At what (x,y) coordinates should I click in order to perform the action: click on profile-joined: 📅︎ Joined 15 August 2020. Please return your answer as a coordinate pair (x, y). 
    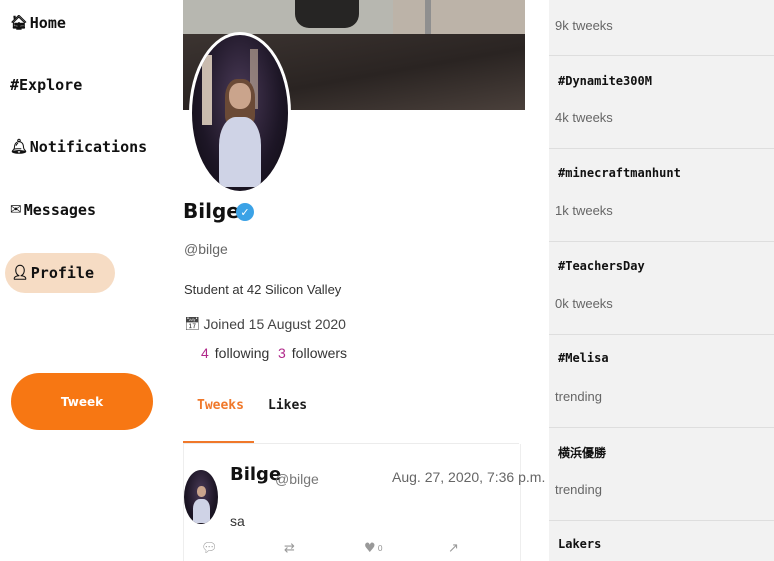
    Looking at the image, I should click on (265, 324).